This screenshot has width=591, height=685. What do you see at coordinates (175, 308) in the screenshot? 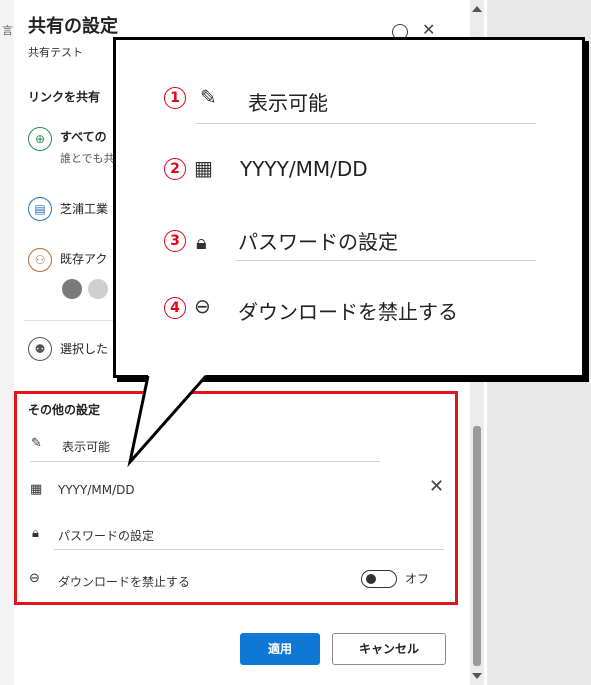
I see `number-badge: 4` at bounding box center [175, 308].